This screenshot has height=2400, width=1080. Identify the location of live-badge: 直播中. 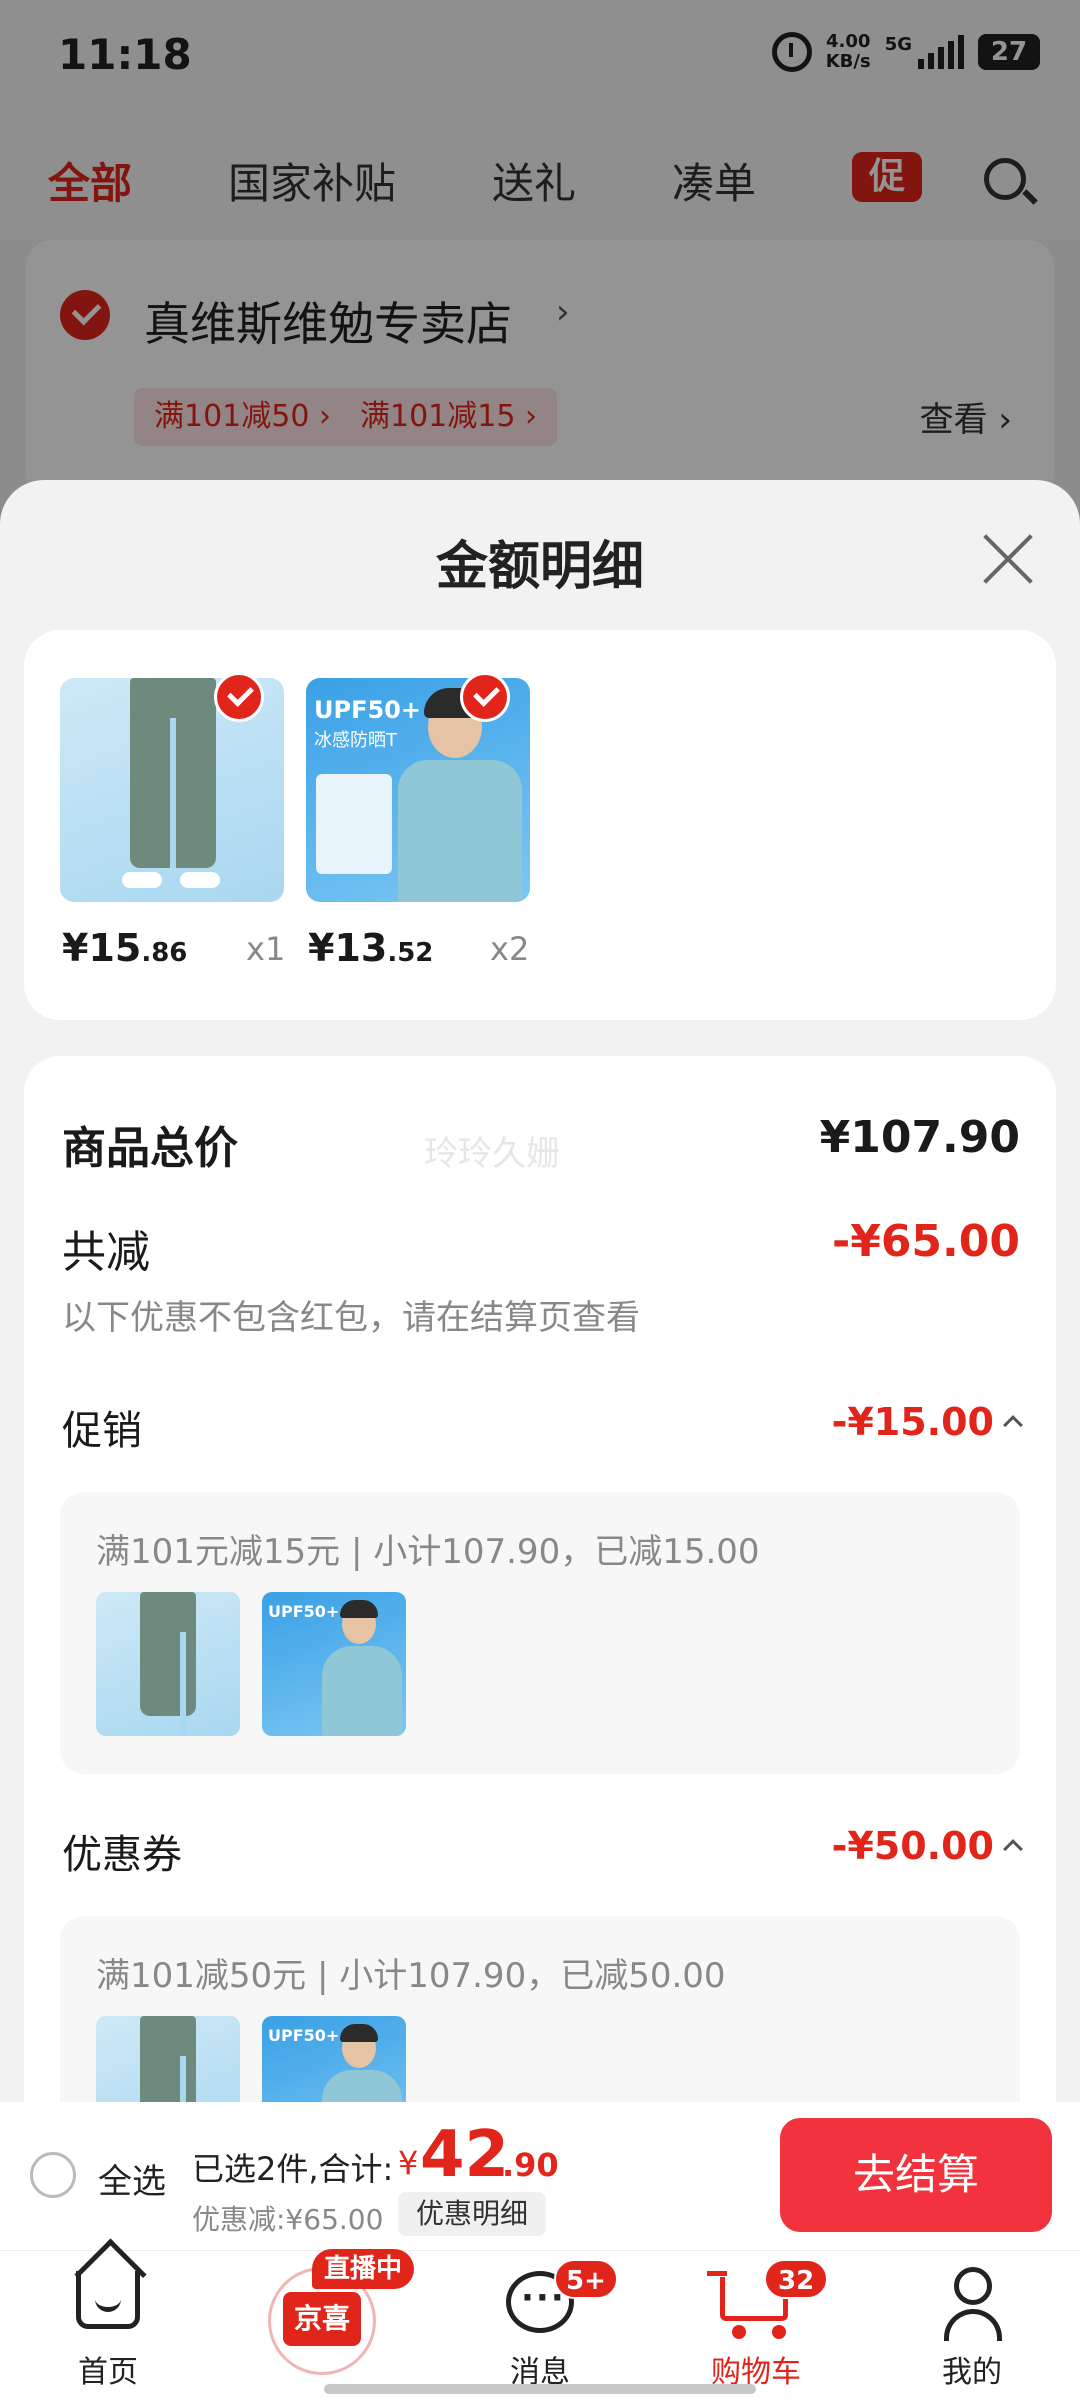
(363, 2269).